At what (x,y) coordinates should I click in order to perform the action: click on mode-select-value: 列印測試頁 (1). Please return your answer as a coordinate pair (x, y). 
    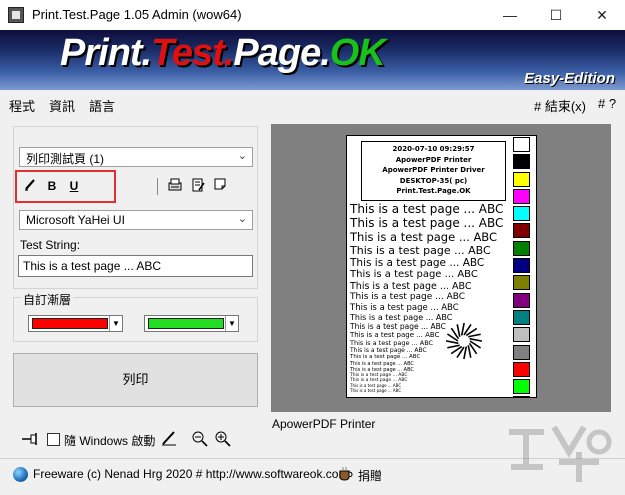
    Looking at the image, I should click on (65, 159).